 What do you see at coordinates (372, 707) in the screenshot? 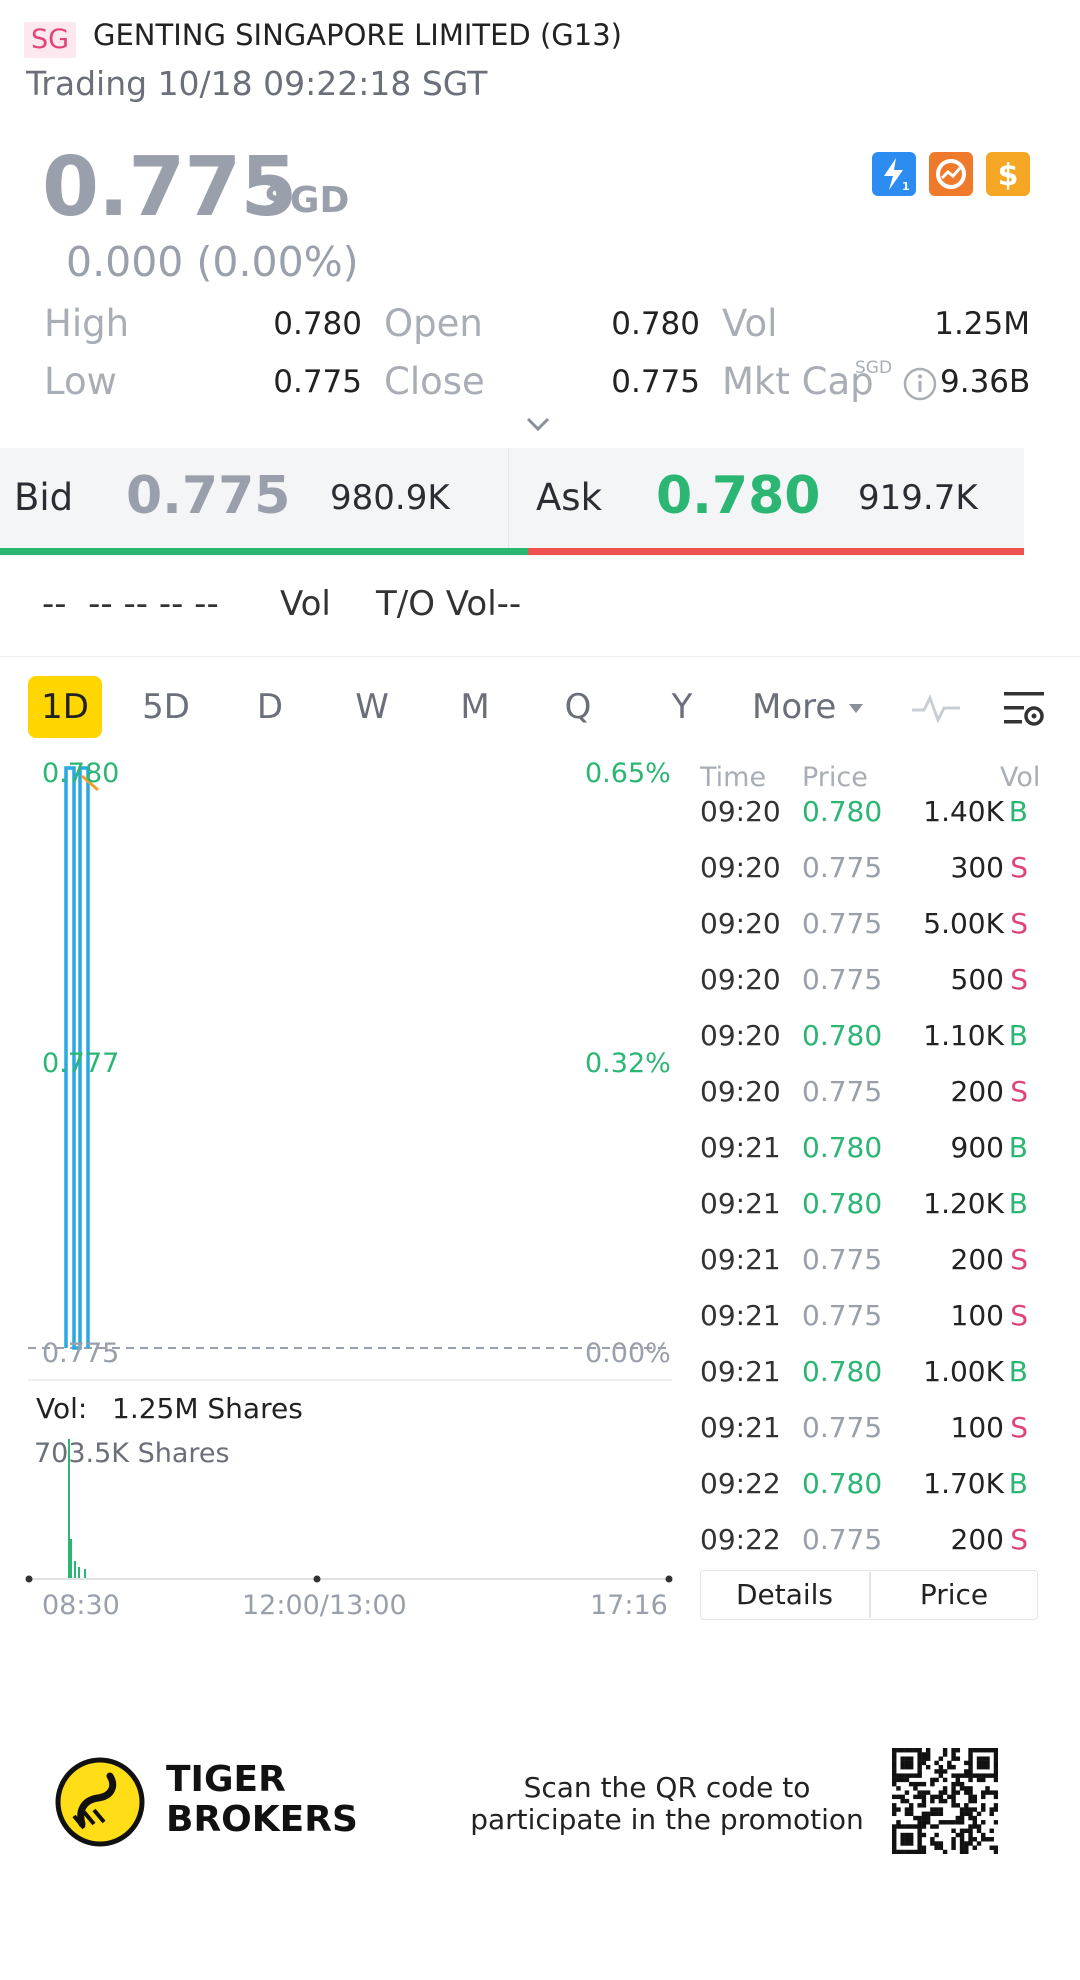
I see `tab-w: W` at bounding box center [372, 707].